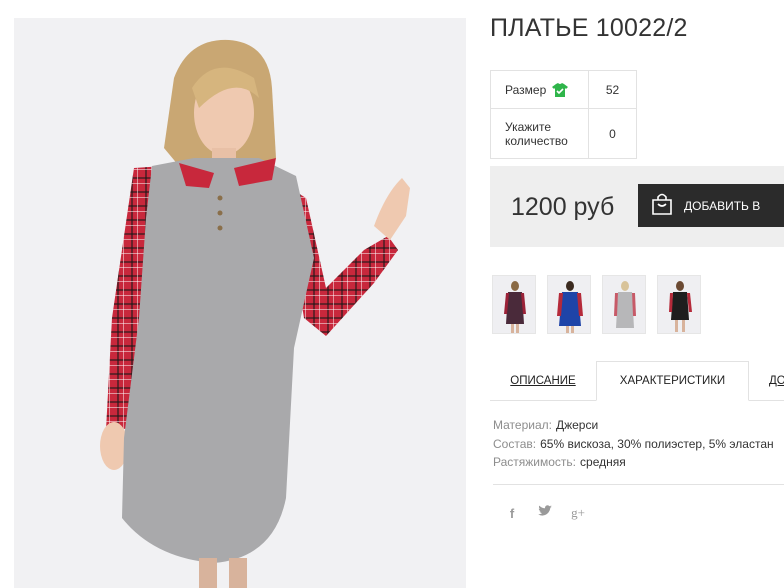 This screenshot has width=784, height=588. I want to click on thumbnail-strip, so click(596, 304).